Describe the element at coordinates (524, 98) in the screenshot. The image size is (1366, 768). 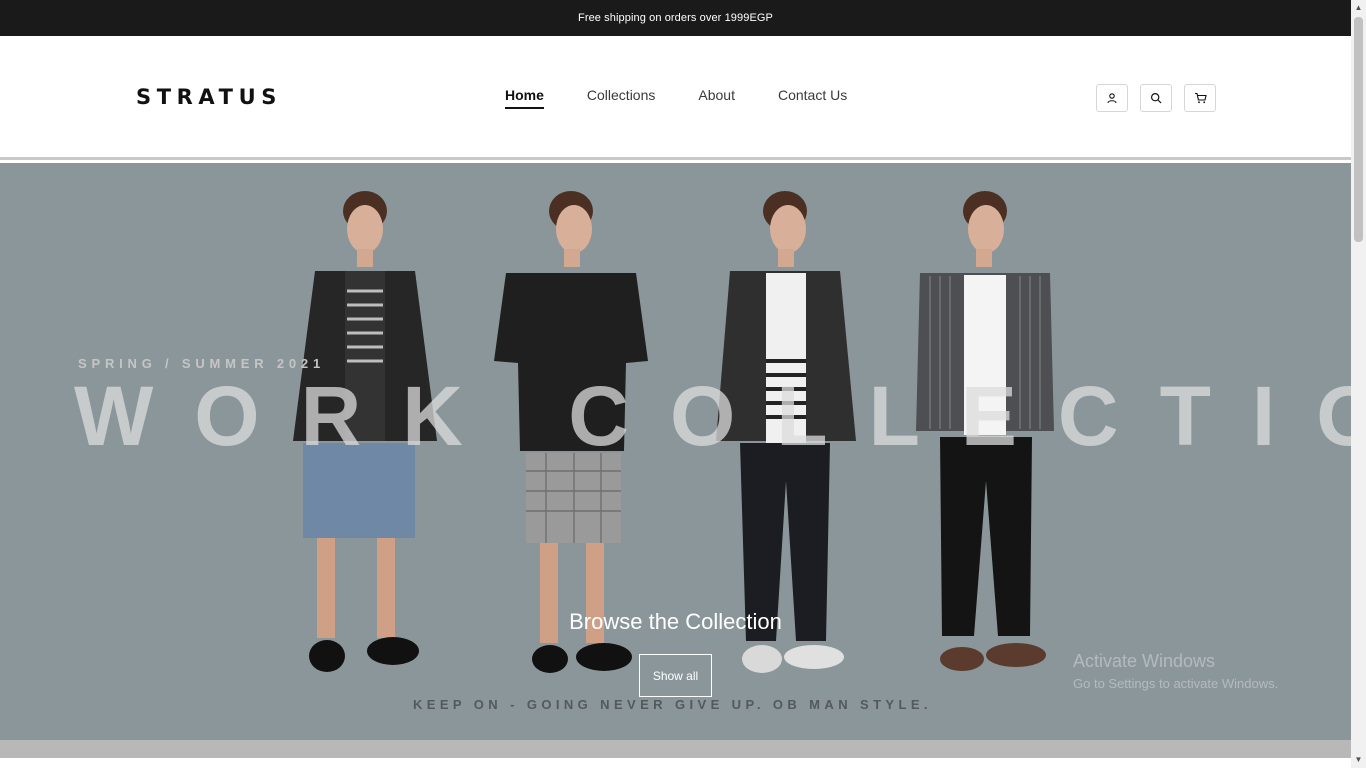
I see `nav-home: Home` at that location.